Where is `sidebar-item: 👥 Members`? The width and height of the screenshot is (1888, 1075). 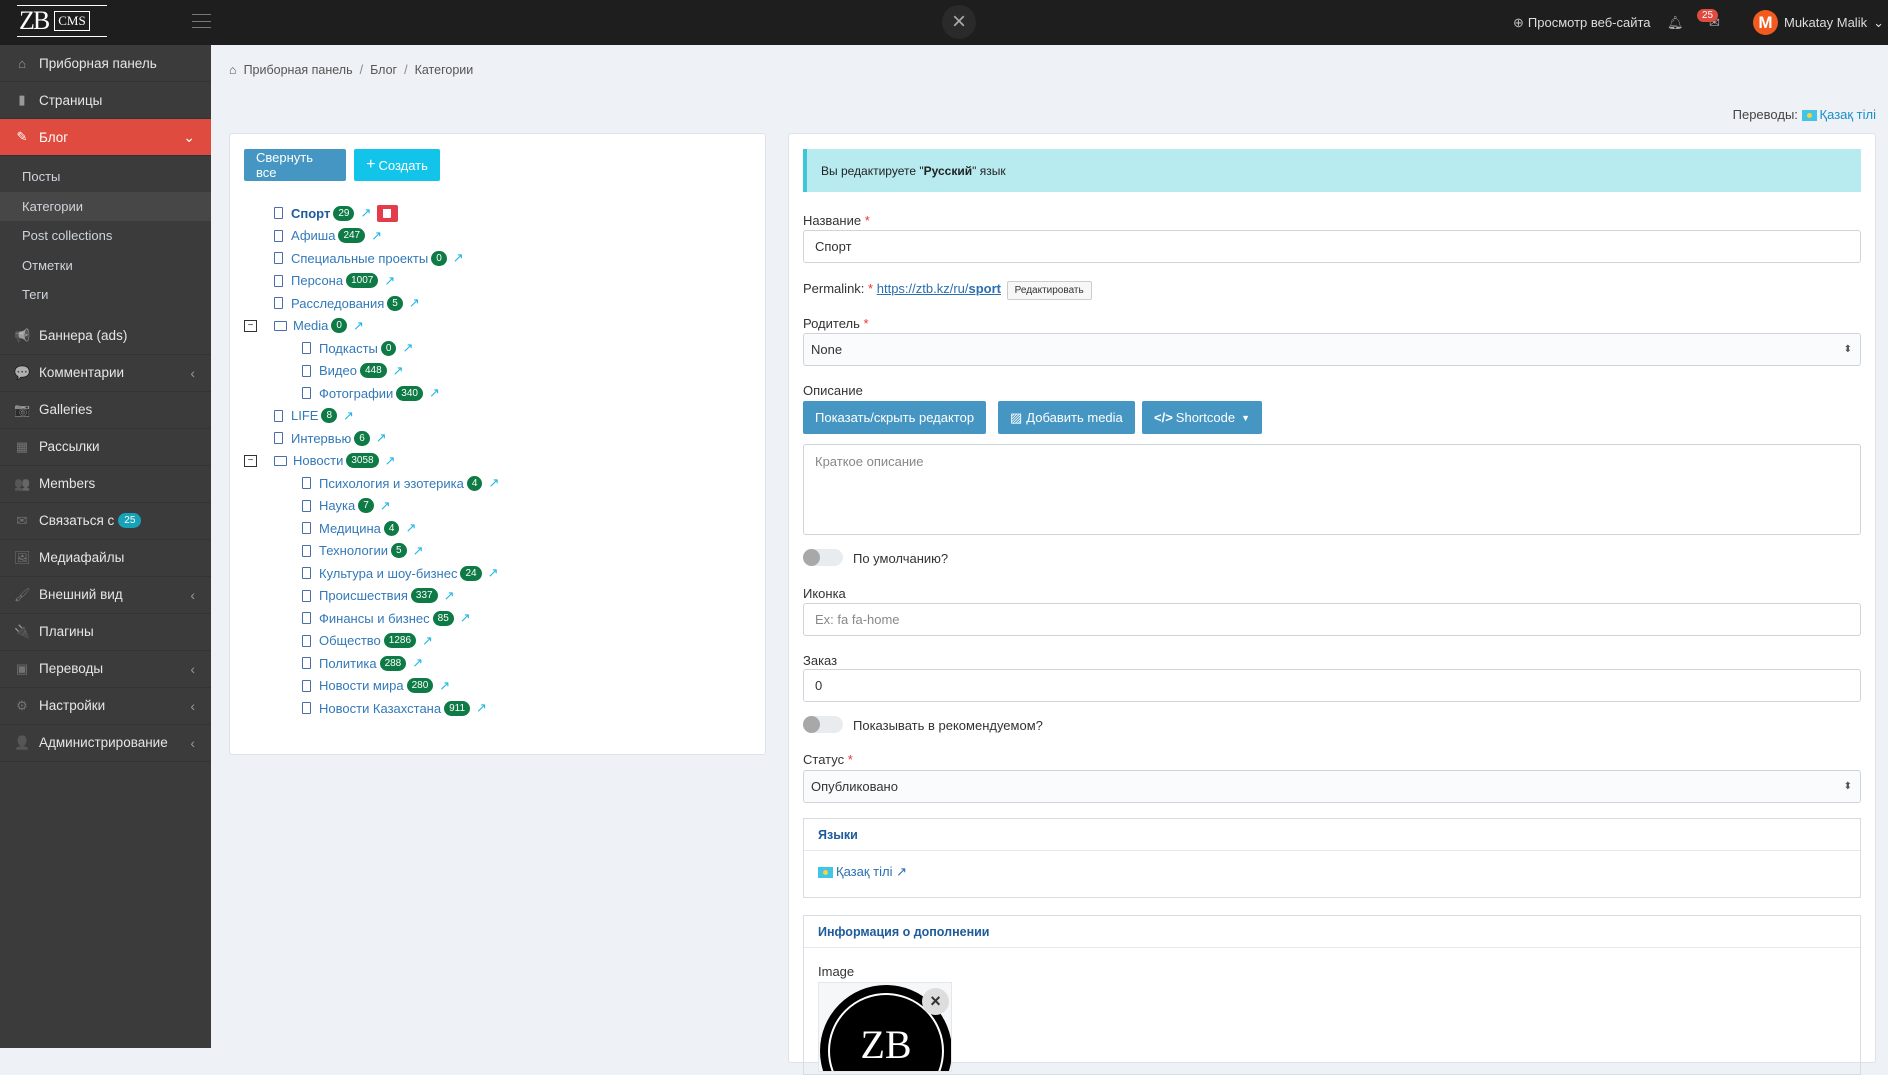
sidebar-item: 👥 Members is located at coordinates (105, 484).